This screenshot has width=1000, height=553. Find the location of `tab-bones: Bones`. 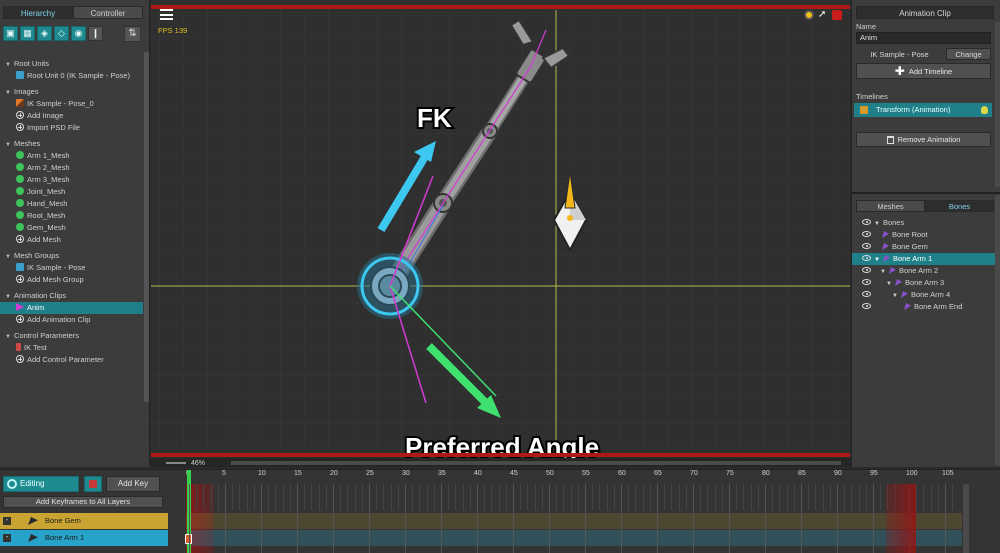

tab-bones: Bones is located at coordinates (959, 206).